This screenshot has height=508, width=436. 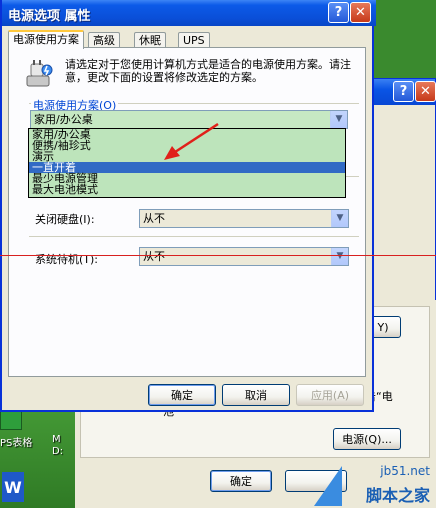 I want to click on annotation-arrow-icon, so click(x=191, y=141).